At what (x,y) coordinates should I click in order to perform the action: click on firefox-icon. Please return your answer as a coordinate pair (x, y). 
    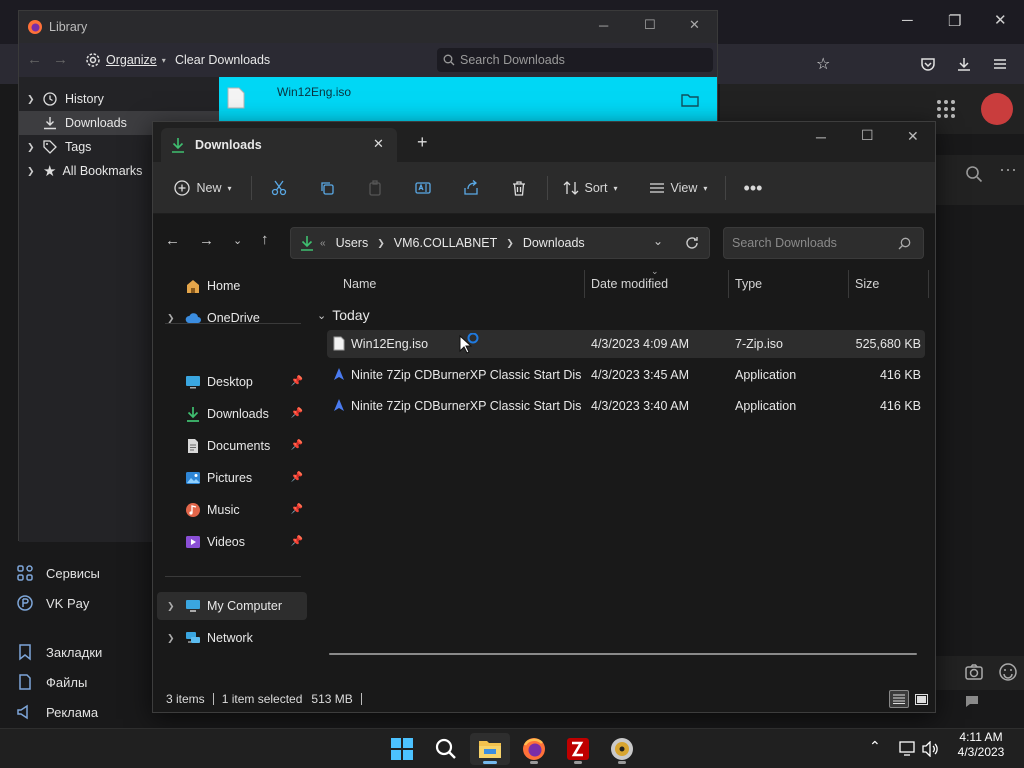
    Looking at the image, I should click on (534, 749).